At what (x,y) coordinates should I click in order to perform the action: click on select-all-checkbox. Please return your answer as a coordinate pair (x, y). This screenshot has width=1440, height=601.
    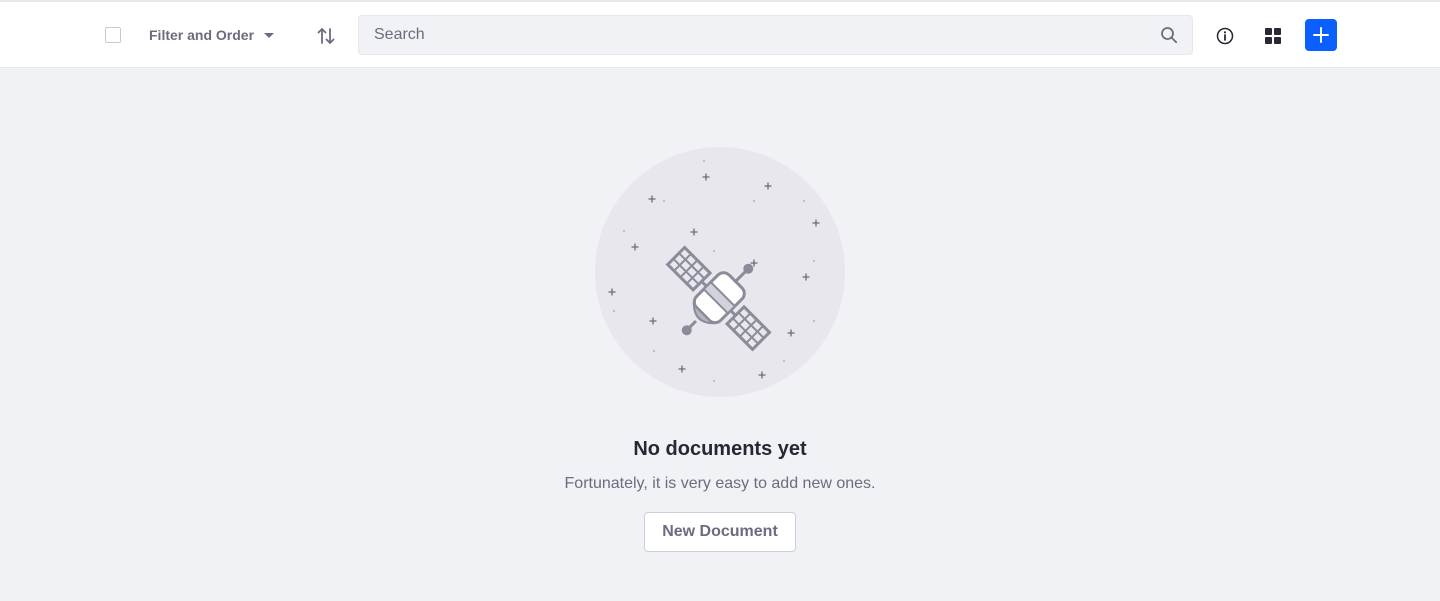
    Looking at the image, I should click on (113, 35).